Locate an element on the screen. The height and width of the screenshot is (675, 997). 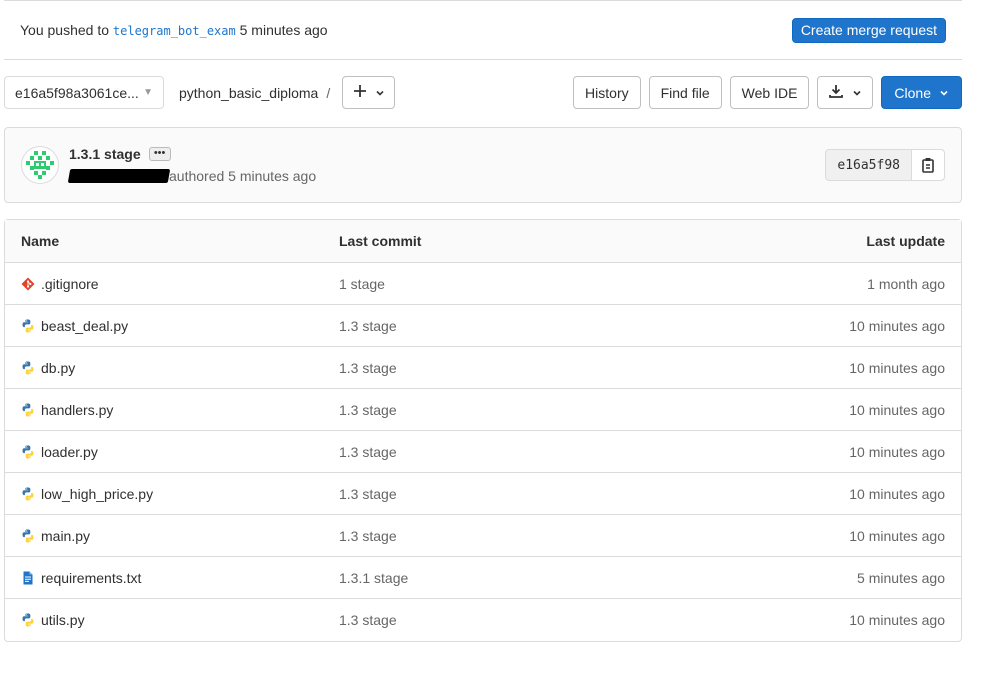
create-merge-request-button: Create merge request is located at coordinates (868, 30).